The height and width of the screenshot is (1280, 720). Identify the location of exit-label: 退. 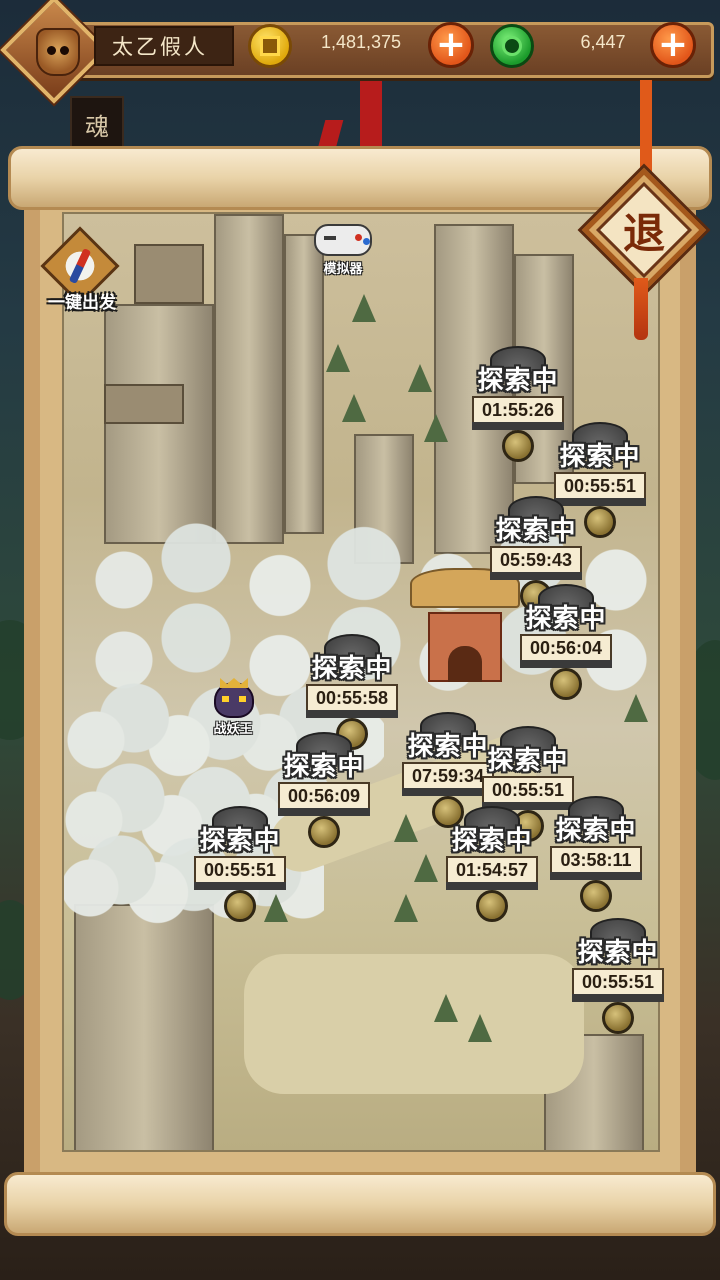
(643, 233).